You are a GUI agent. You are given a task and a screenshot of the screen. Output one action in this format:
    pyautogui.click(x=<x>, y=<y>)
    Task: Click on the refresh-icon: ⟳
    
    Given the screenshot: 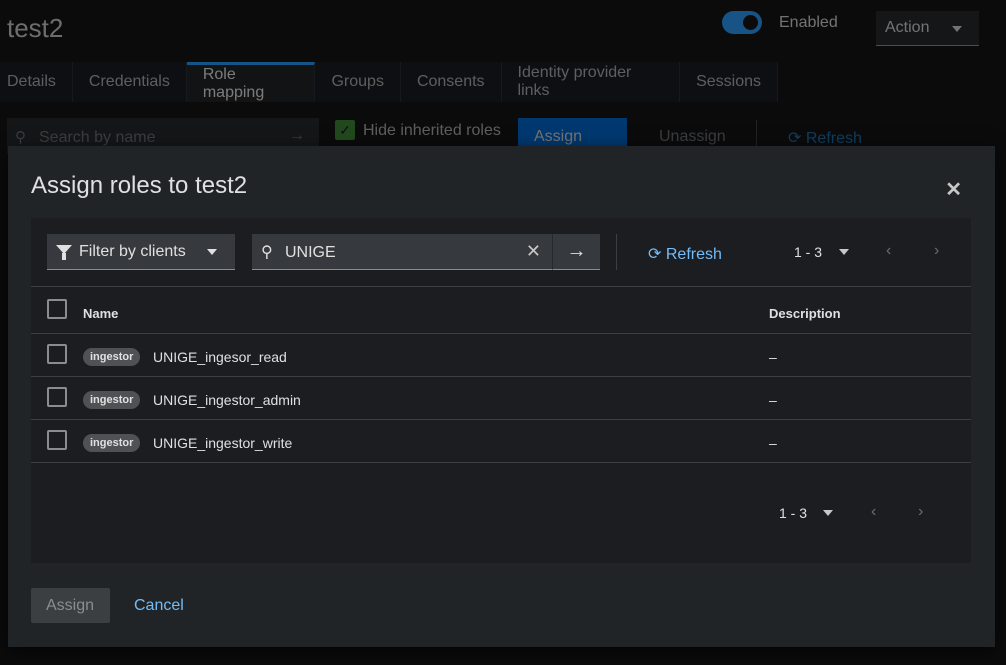 What is the action you would take?
    pyautogui.click(x=655, y=254)
    